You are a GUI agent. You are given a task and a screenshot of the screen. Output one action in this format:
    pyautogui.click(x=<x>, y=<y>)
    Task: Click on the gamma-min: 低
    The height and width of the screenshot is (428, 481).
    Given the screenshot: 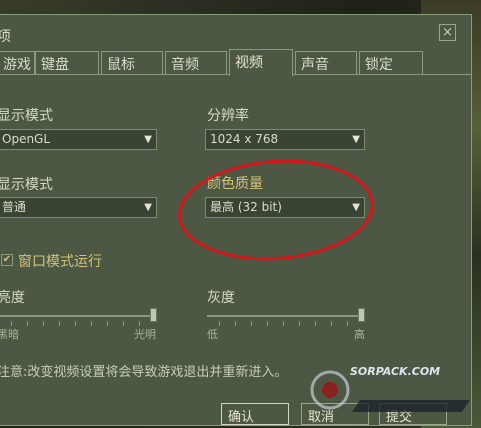 What is the action you would take?
    pyautogui.click(x=212, y=334)
    